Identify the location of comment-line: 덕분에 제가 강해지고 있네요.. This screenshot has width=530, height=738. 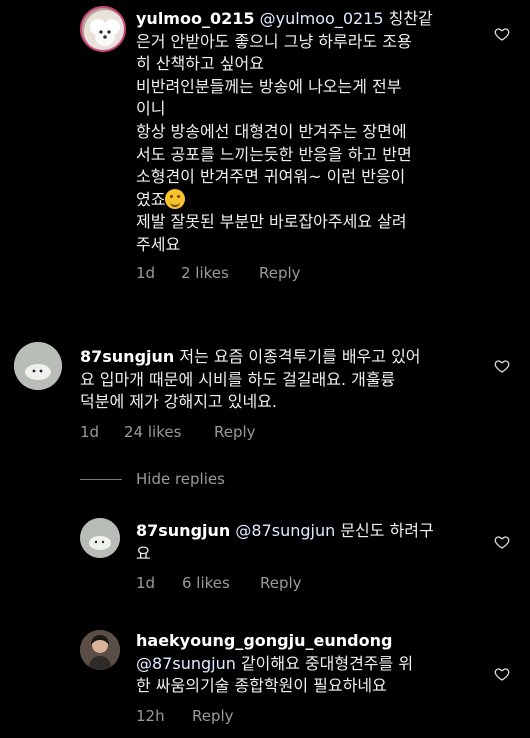
(178, 402).